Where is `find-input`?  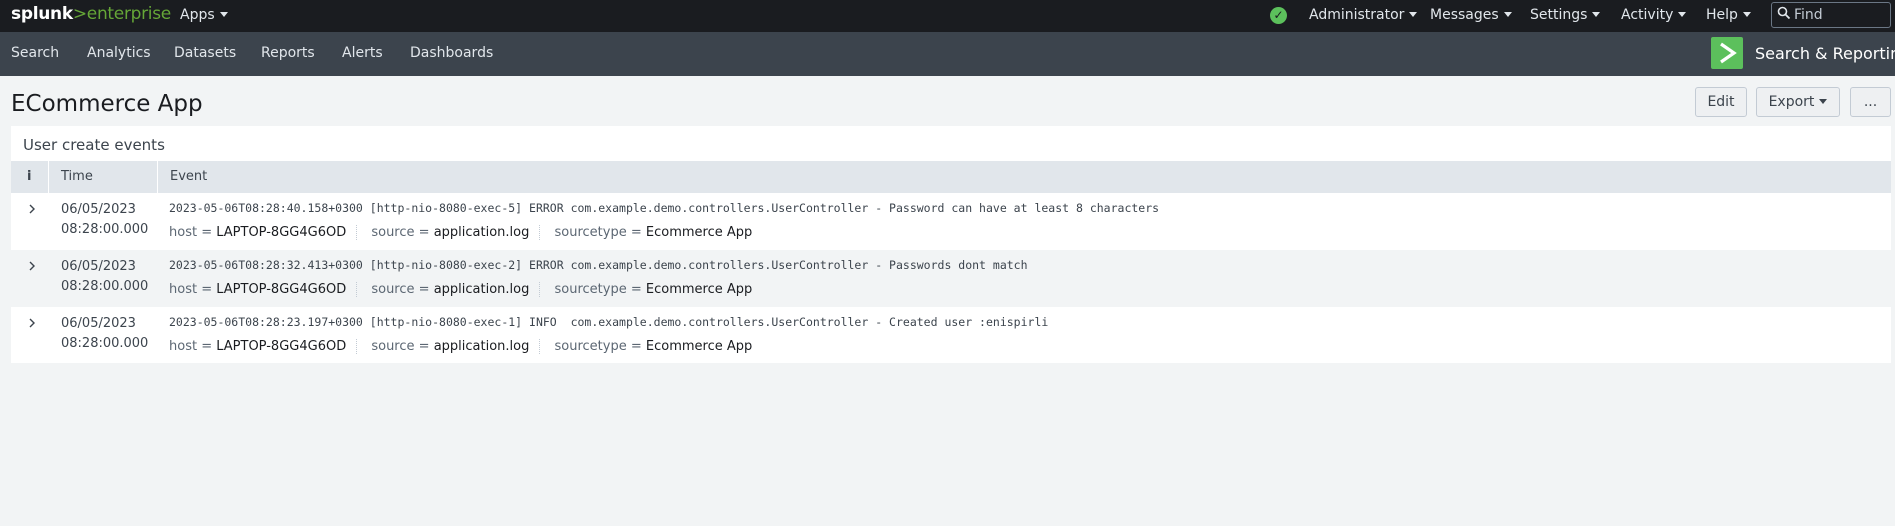 find-input is located at coordinates (1840, 15).